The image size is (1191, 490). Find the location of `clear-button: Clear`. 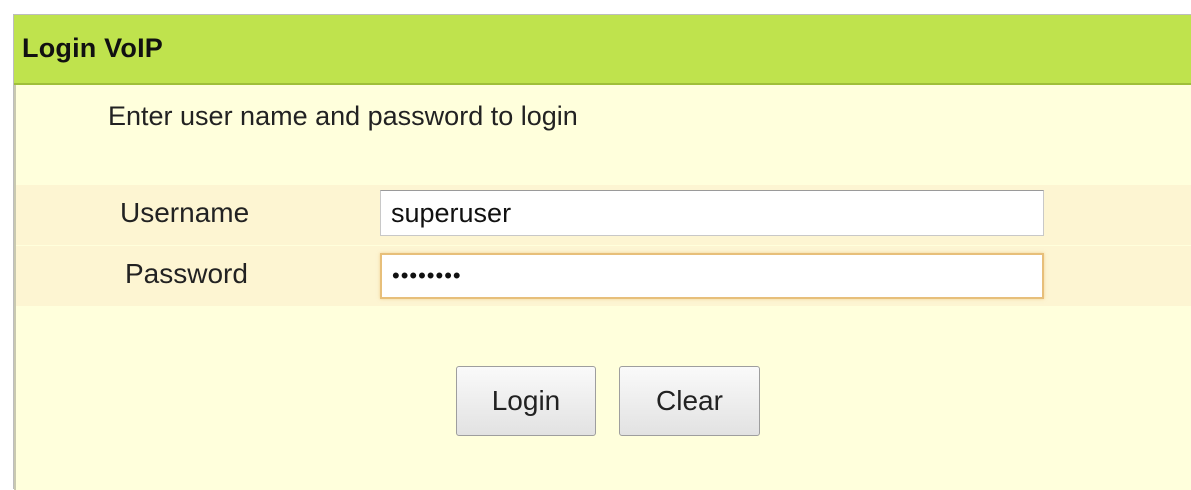

clear-button: Clear is located at coordinates (689, 401).